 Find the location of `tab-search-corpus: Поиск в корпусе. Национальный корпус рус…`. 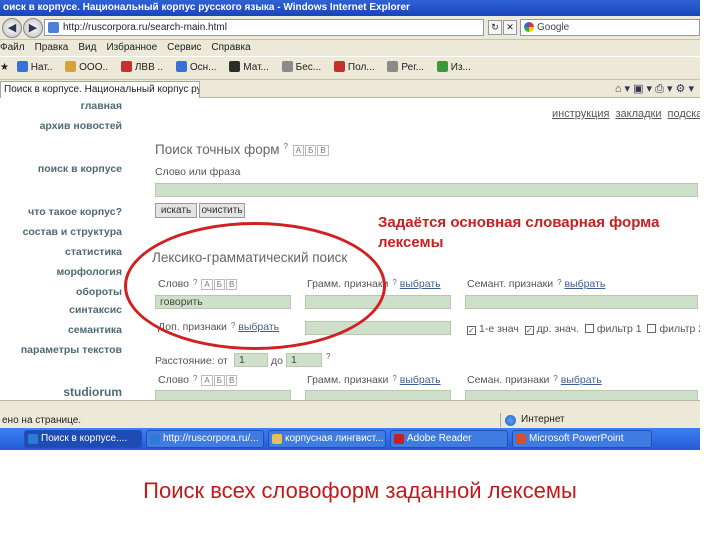

tab-search-corpus: Поиск в корпусе. Национальный корпус рус… is located at coordinates (100, 89).